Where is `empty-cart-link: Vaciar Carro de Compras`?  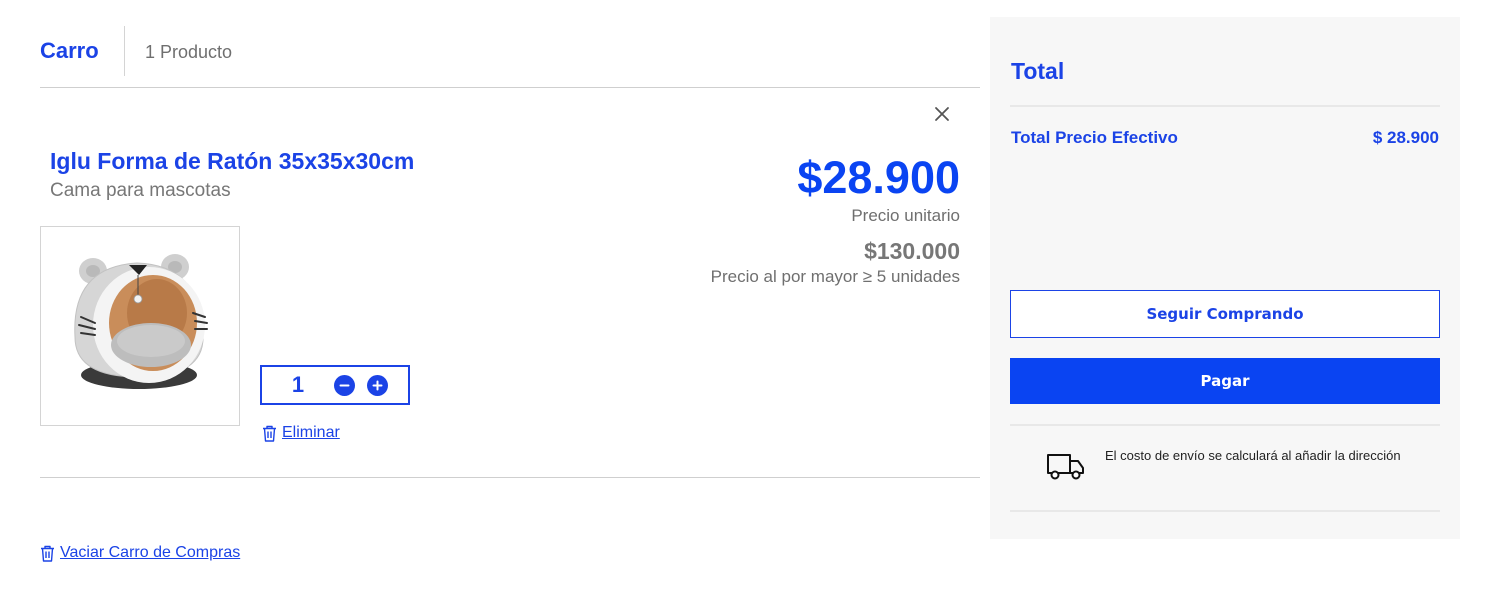
empty-cart-link: Vaciar Carro de Compras is located at coordinates (140, 553).